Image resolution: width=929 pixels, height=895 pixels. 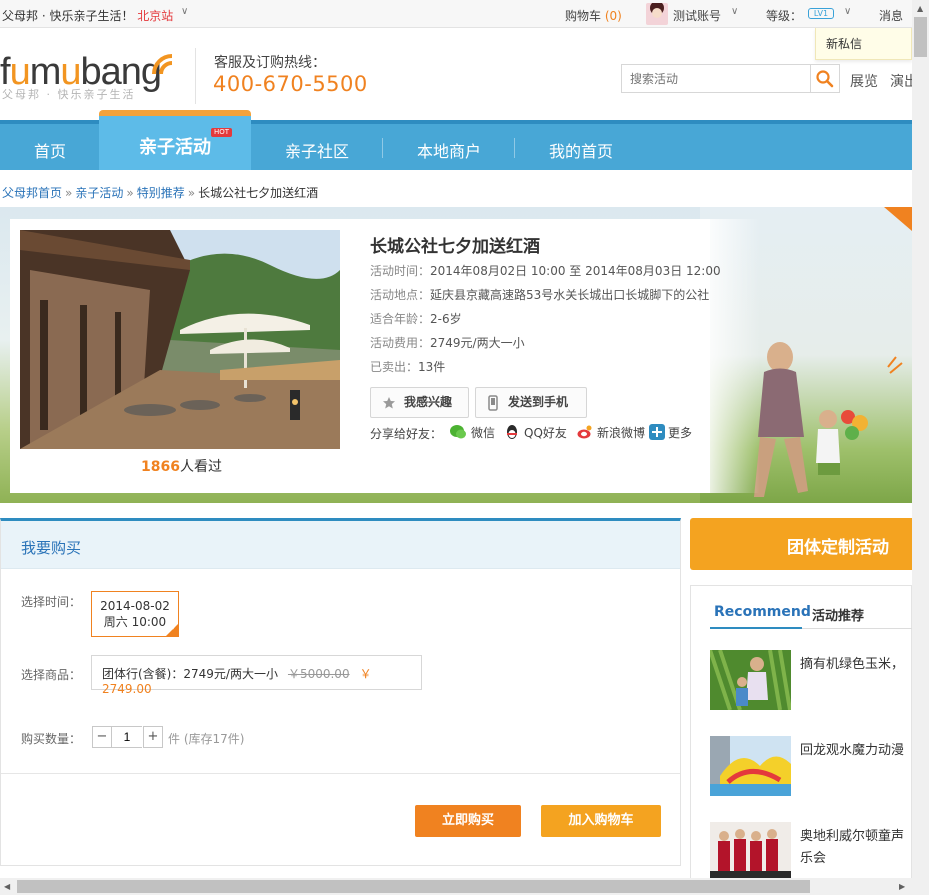 What do you see at coordinates (863, 44) in the screenshot?
I see `new-message-tooltip: 新私信` at bounding box center [863, 44].